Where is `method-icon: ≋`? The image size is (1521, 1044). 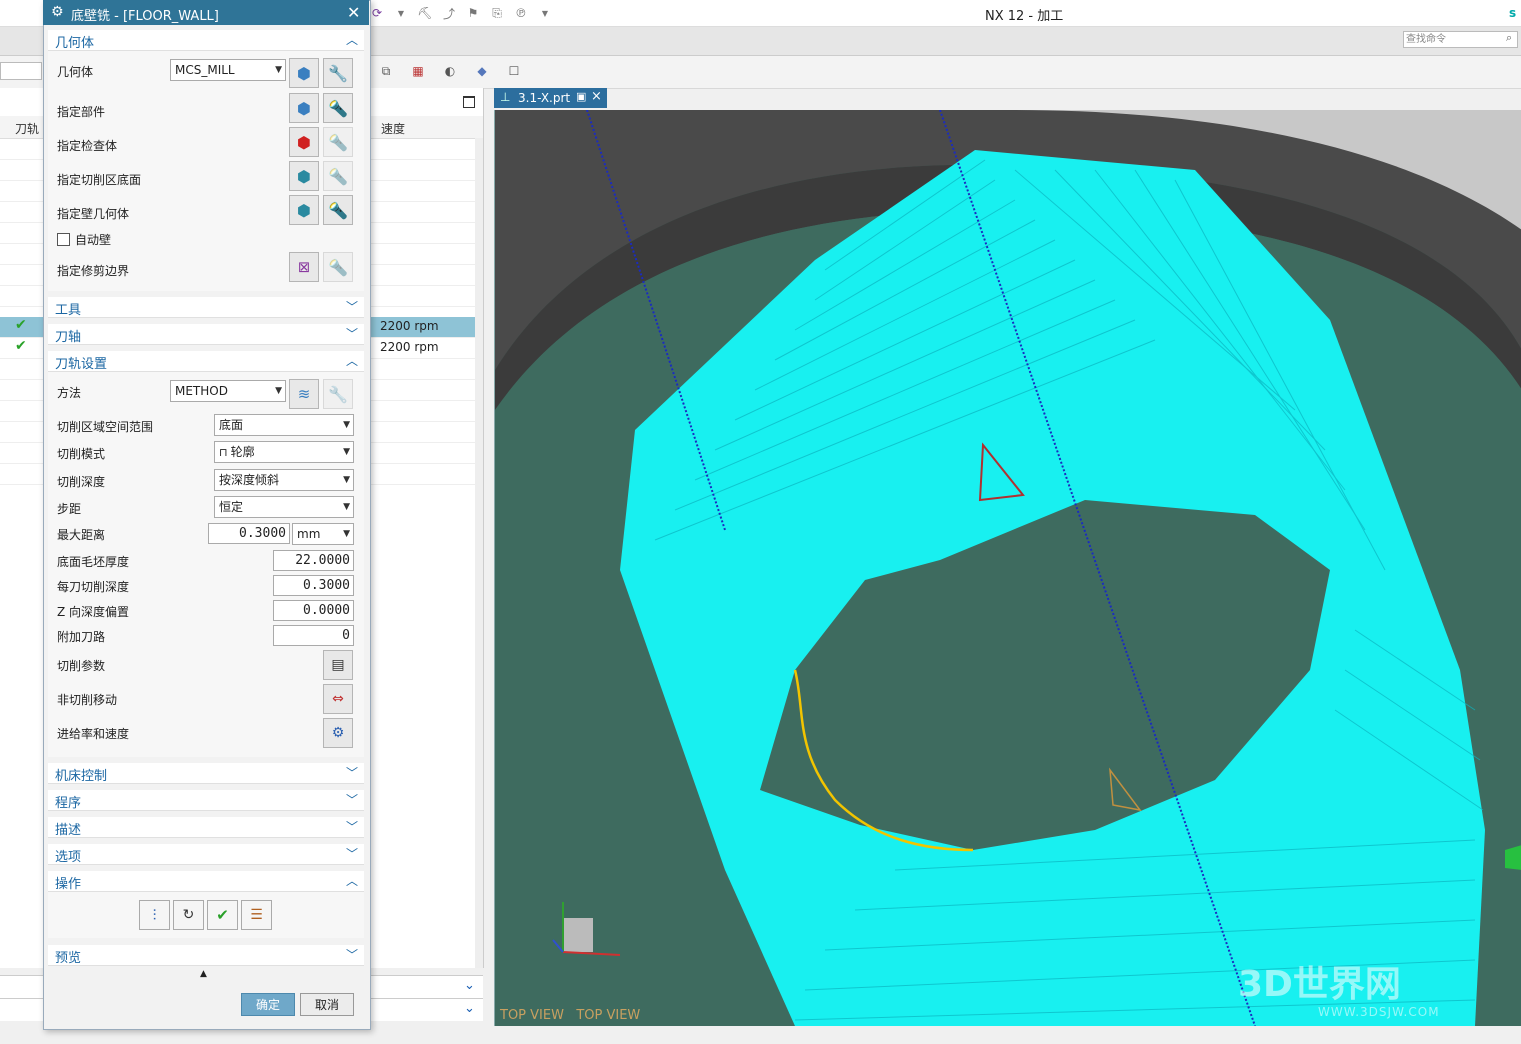
method-icon: ≋ is located at coordinates (304, 394).